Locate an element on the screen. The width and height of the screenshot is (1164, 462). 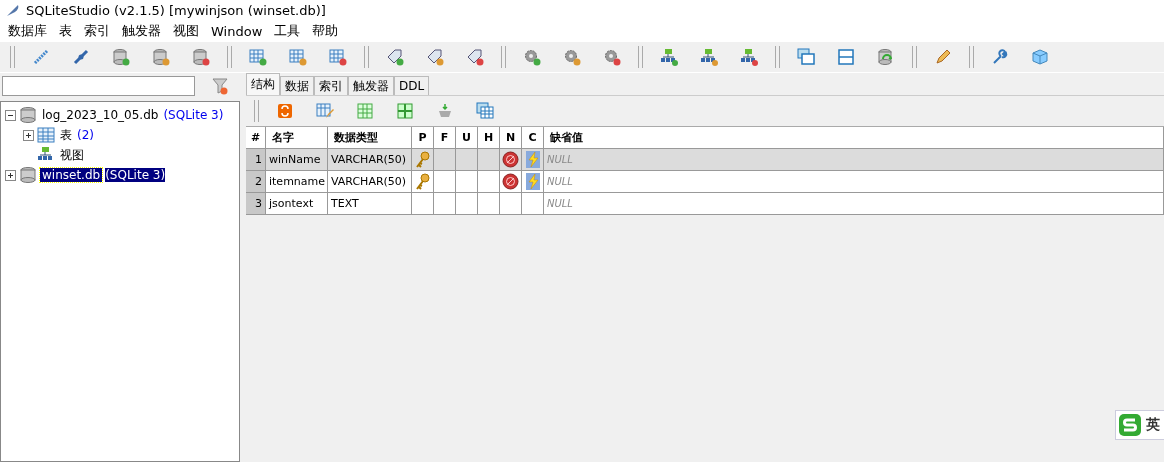
view-delete-icon is located at coordinates (749, 57).